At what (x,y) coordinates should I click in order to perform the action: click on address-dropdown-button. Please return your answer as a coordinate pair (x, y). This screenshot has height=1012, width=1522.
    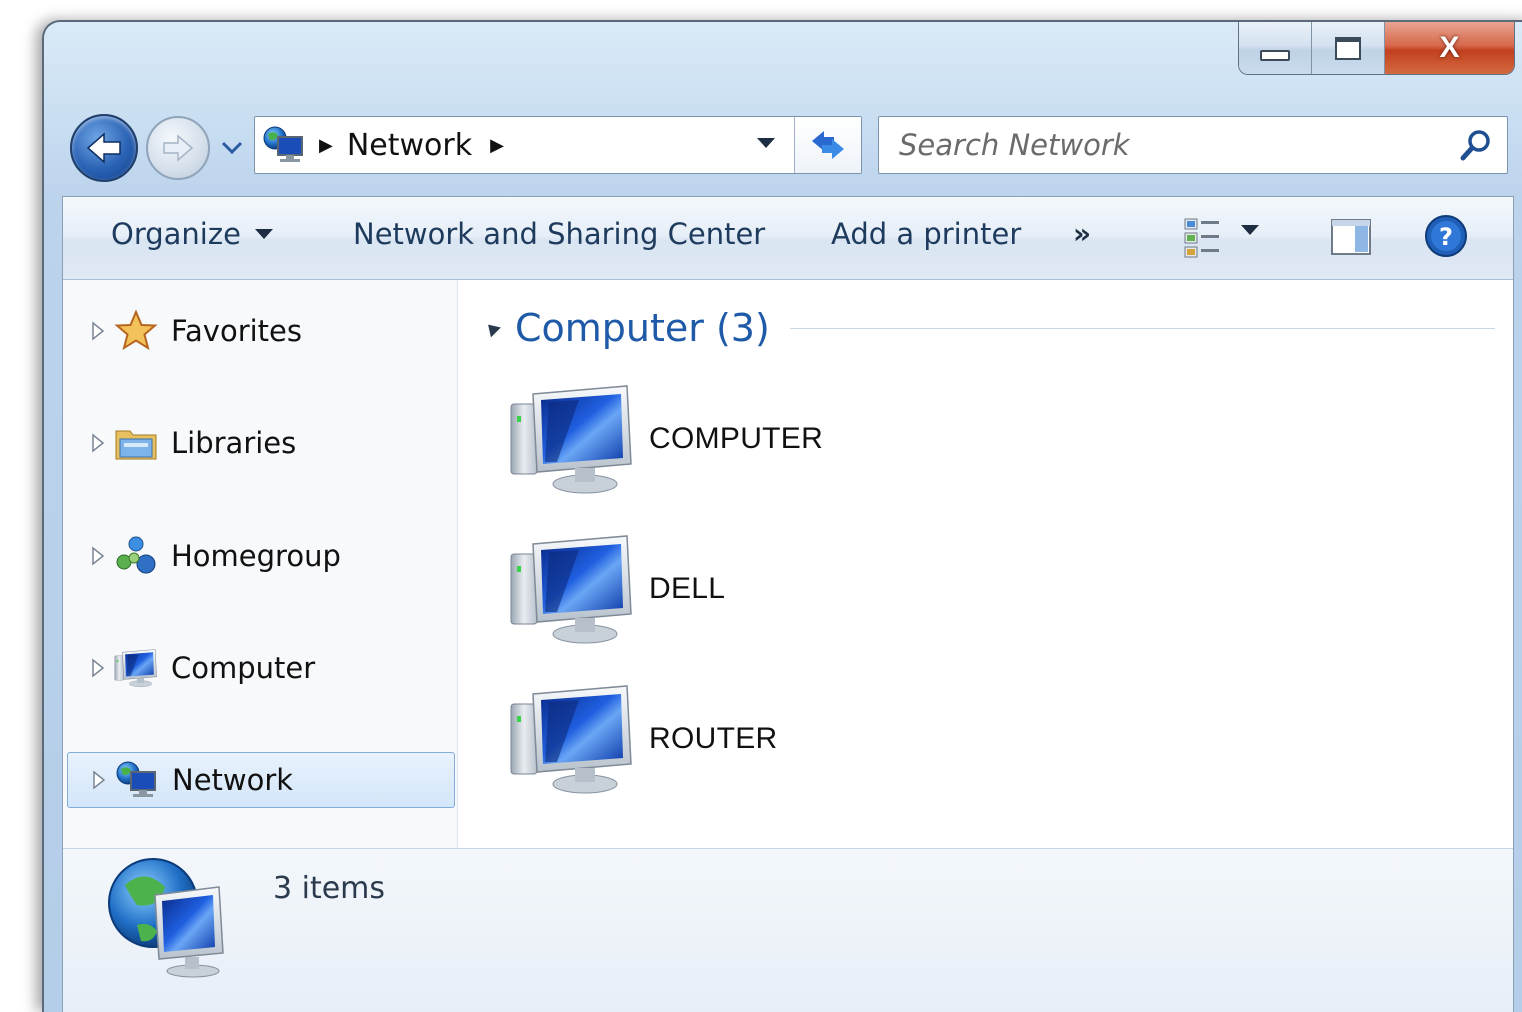
    Looking at the image, I should click on (766, 142).